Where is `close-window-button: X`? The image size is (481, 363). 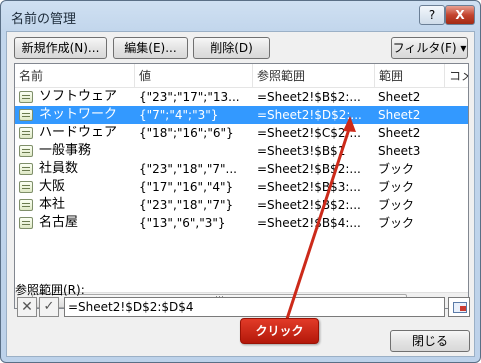 close-window-button: X is located at coordinates (460, 15).